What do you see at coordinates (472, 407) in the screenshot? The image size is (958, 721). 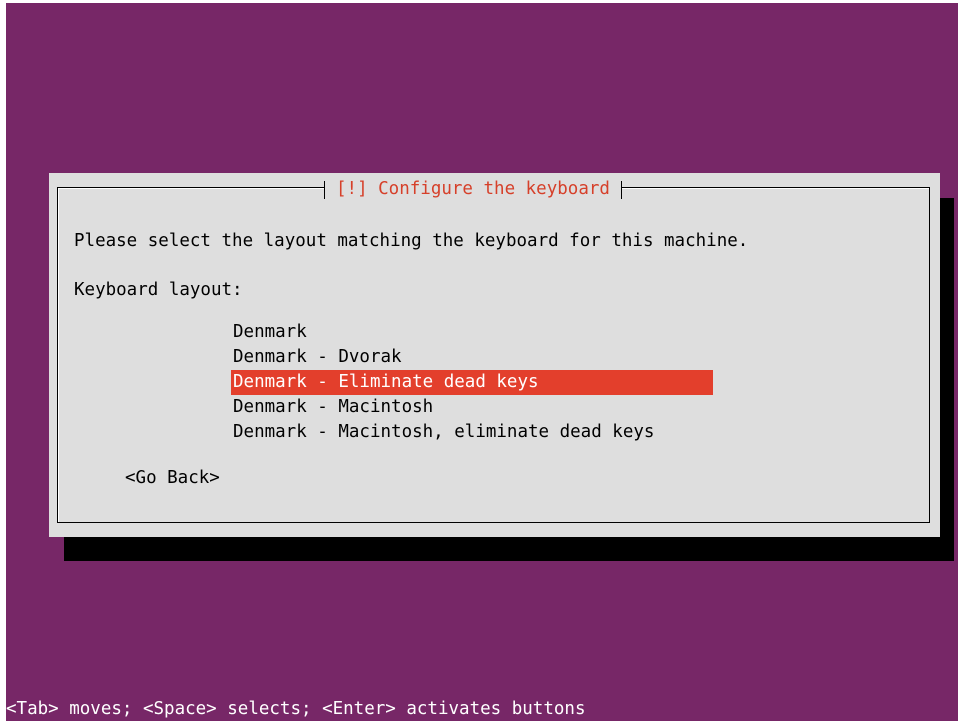 I see `layout-option: Denmark - Macintosh` at bounding box center [472, 407].